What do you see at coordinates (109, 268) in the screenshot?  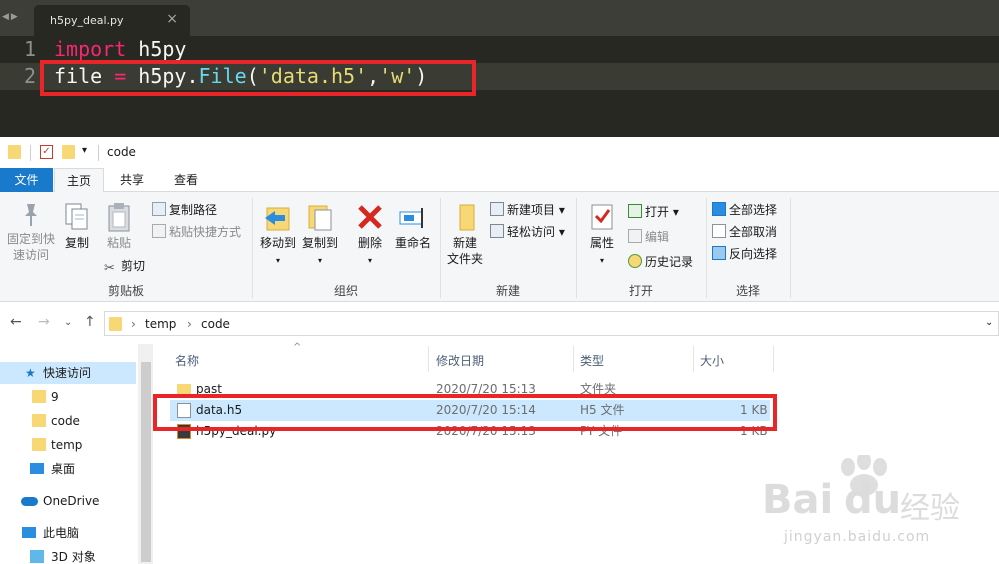 I see `scissors-icon: ✂` at bounding box center [109, 268].